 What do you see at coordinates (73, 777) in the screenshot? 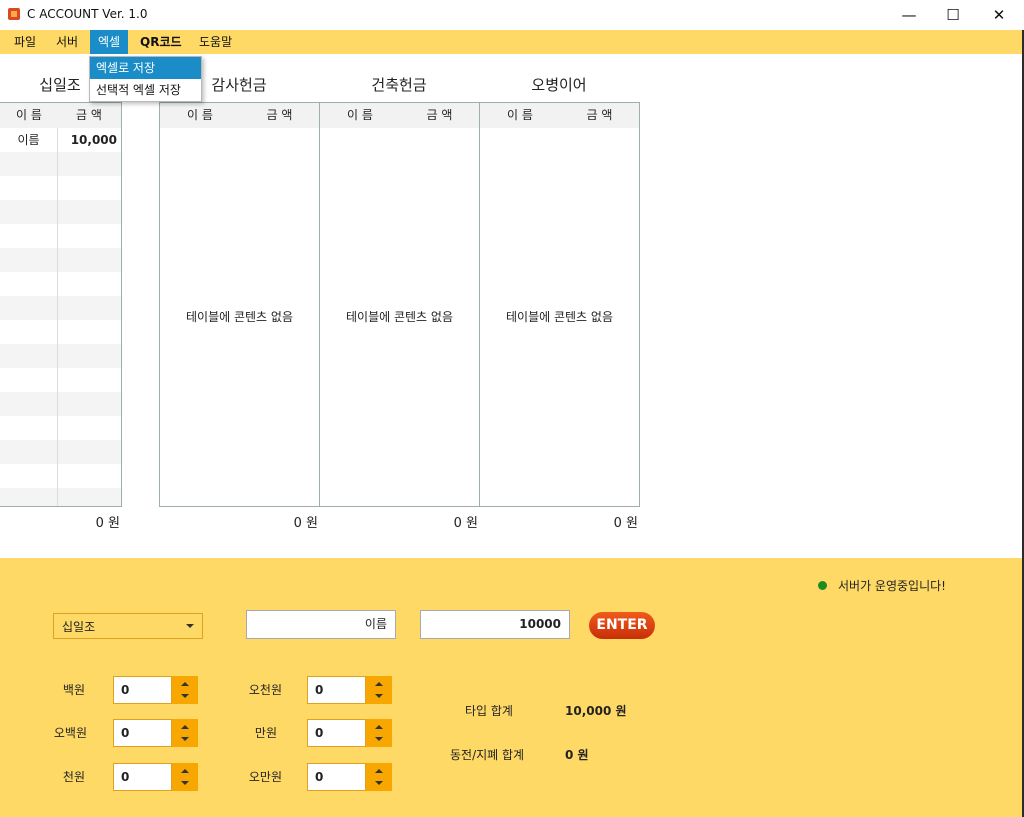
I see `label-1000-won: 천원` at bounding box center [73, 777].